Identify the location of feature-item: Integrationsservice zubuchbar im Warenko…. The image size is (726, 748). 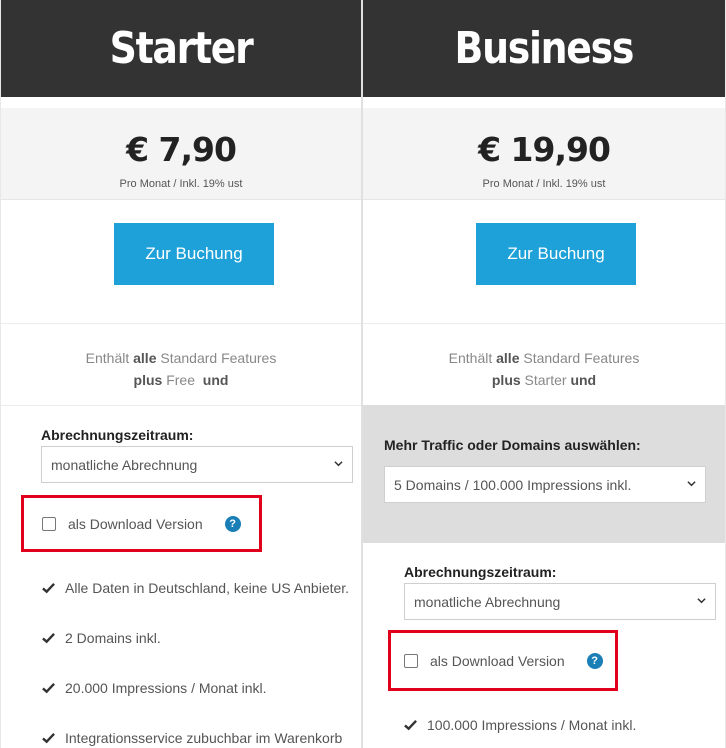
(192, 738).